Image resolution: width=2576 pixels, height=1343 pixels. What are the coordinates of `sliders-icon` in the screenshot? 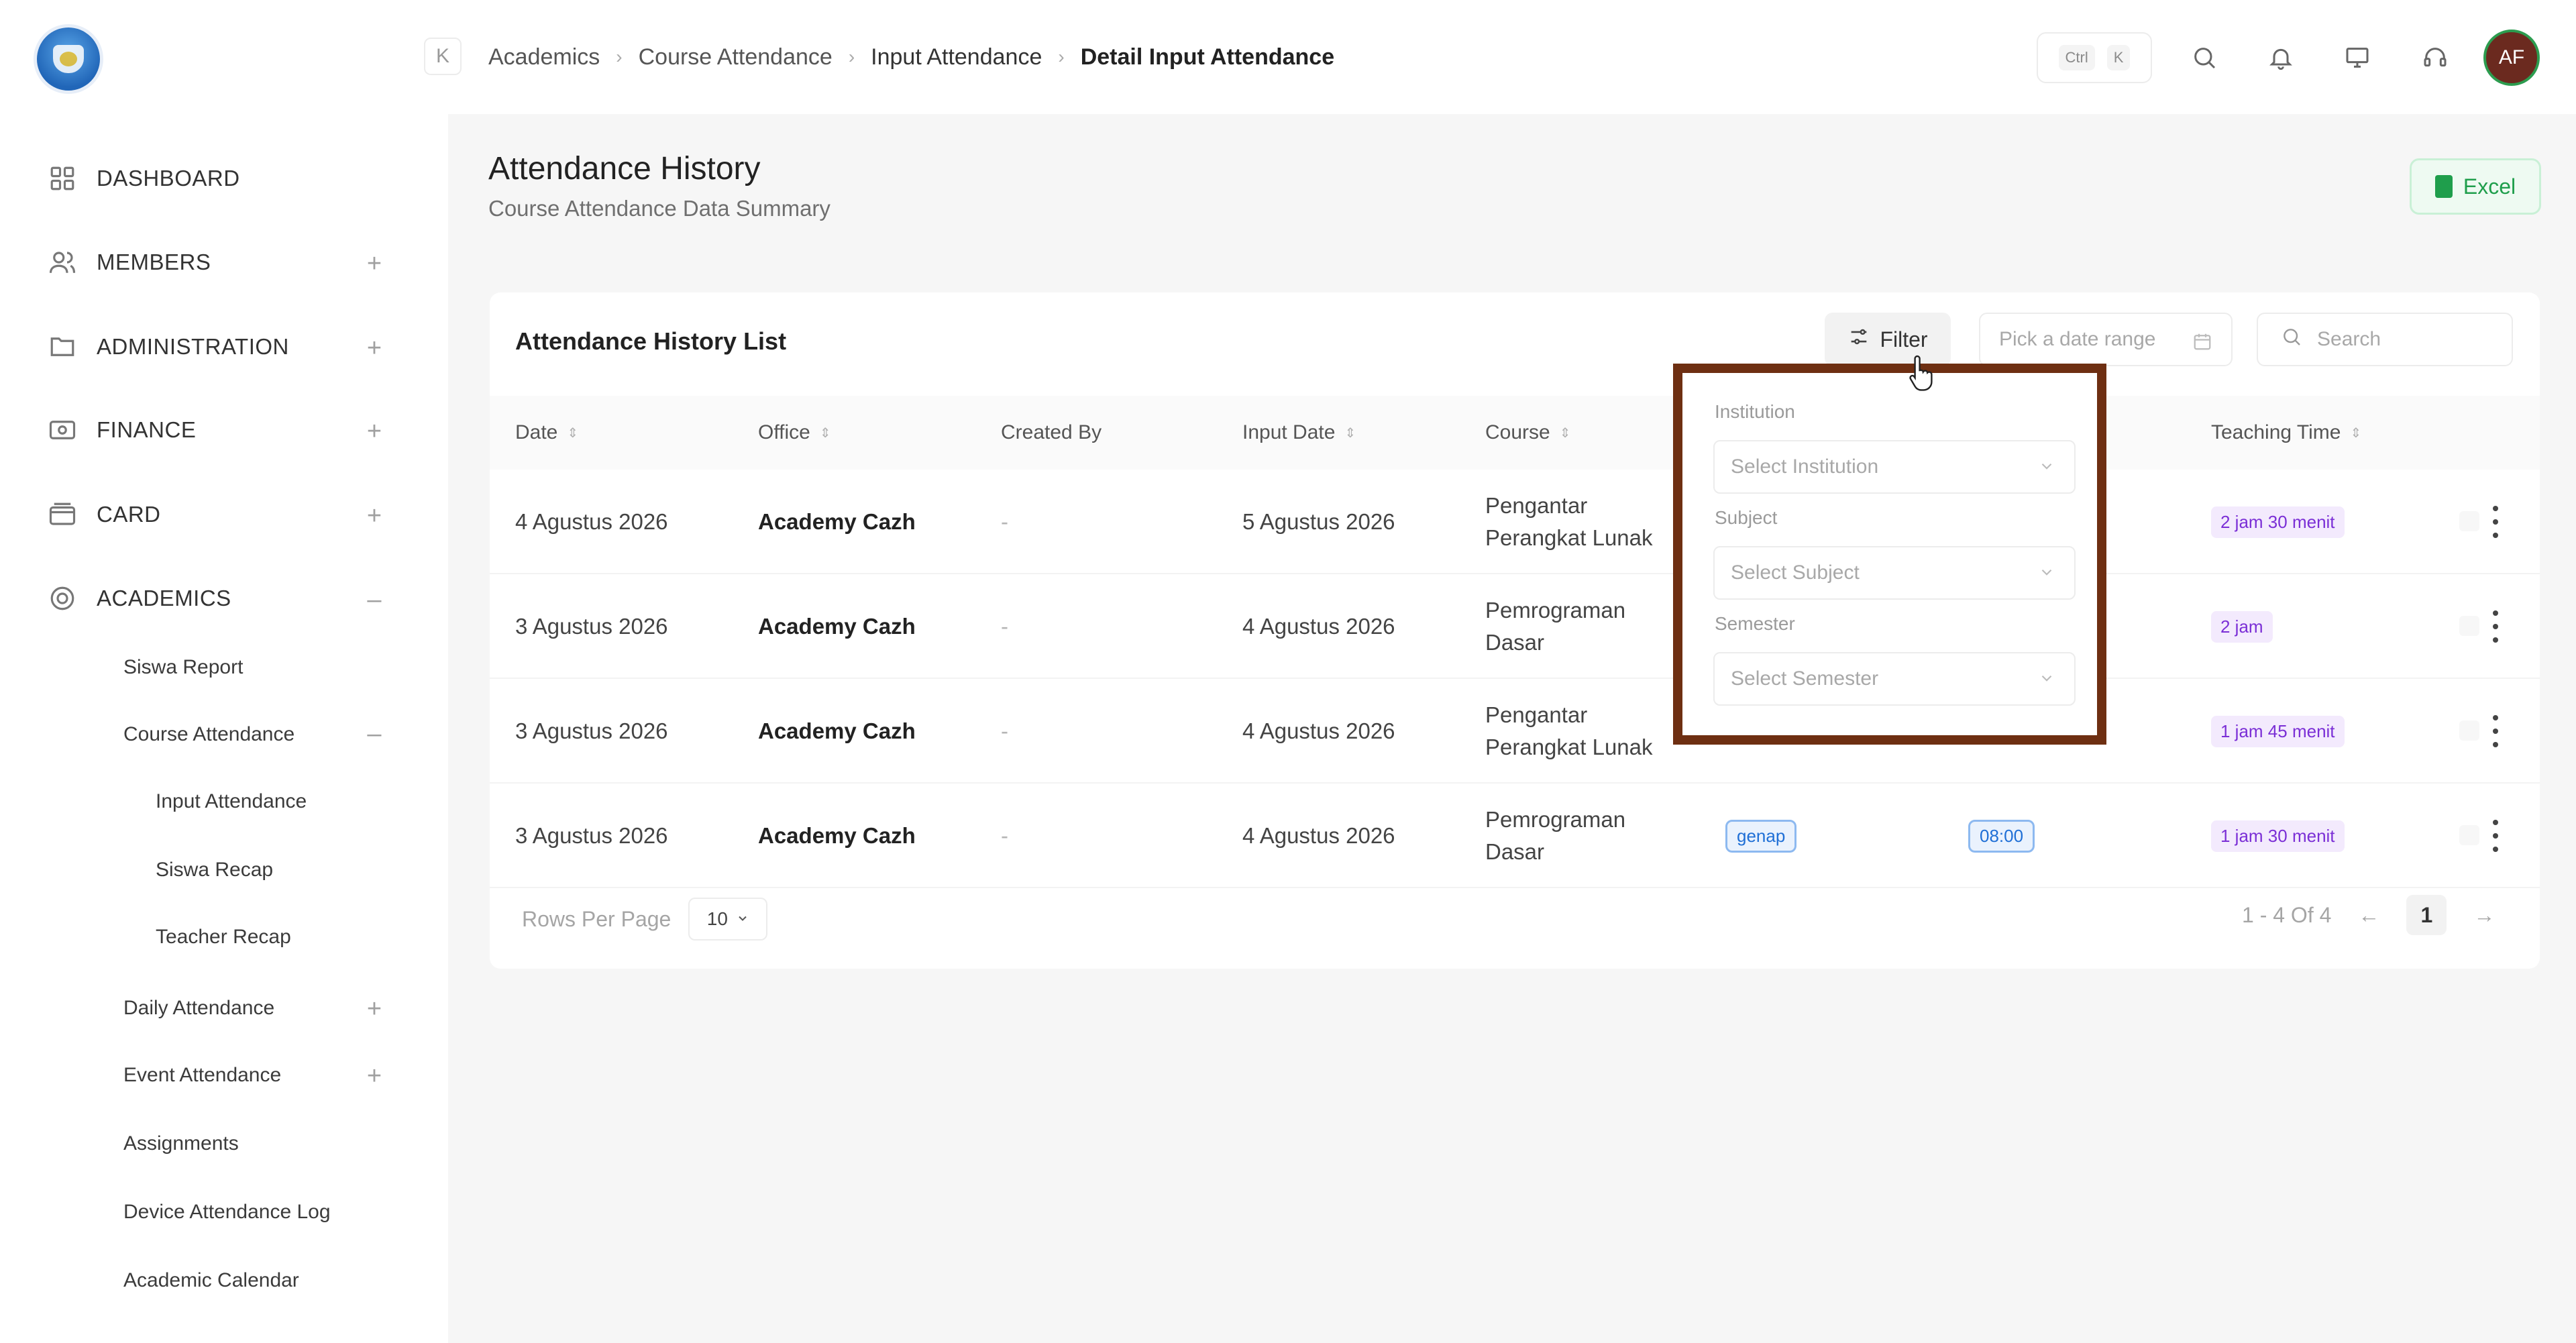 It's located at (1858, 339).